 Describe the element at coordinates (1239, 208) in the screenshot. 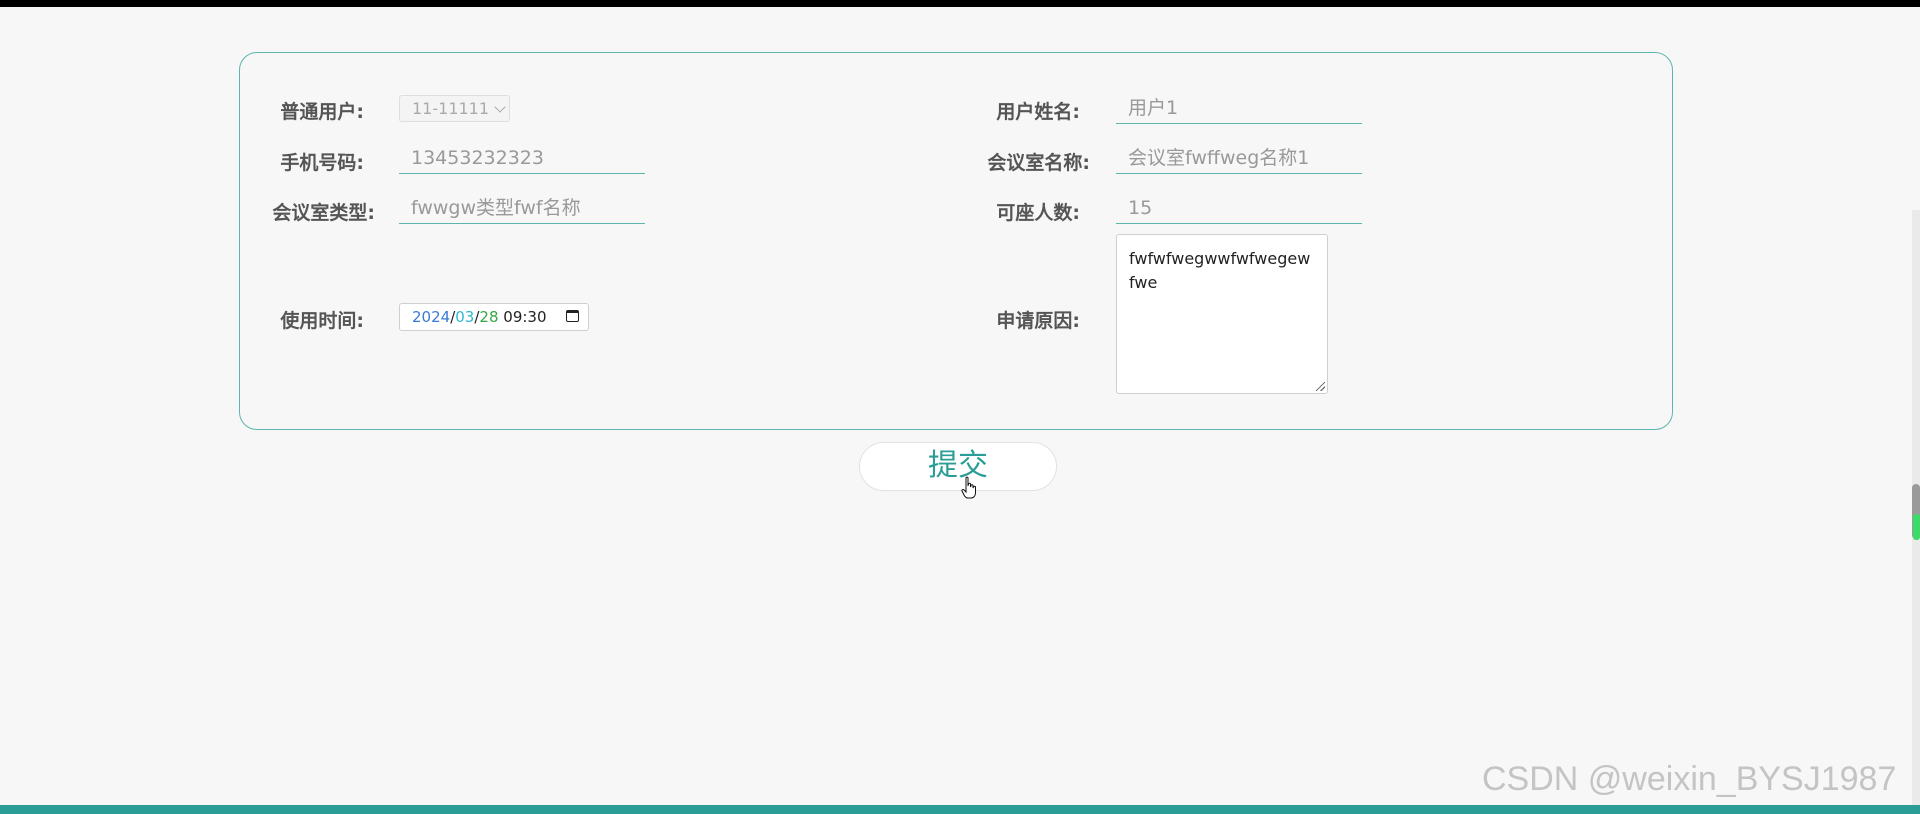

I see `capacity-field: 15` at that location.